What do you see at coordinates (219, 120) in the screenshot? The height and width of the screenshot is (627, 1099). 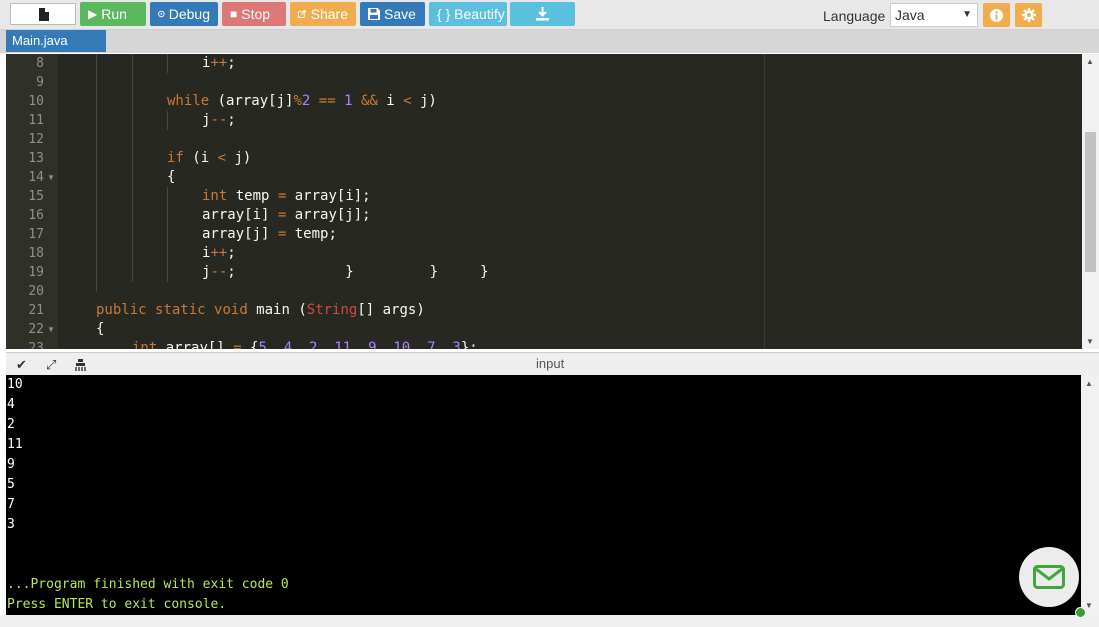 I see `code-line: j--;` at bounding box center [219, 120].